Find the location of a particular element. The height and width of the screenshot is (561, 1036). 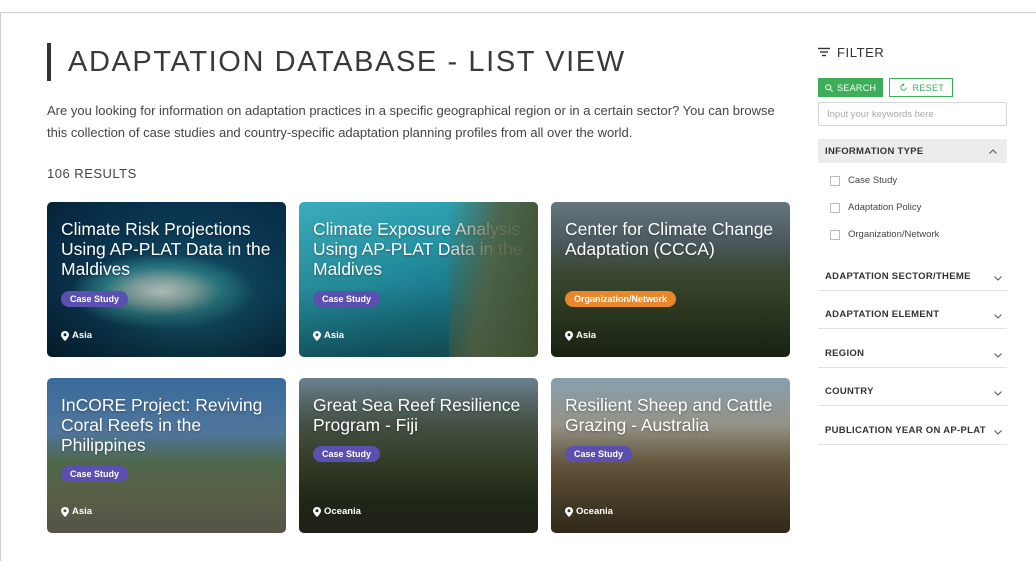

card-title: Great Sea Reef Resilience Program - Fiji is located at coordinates (420, 415).